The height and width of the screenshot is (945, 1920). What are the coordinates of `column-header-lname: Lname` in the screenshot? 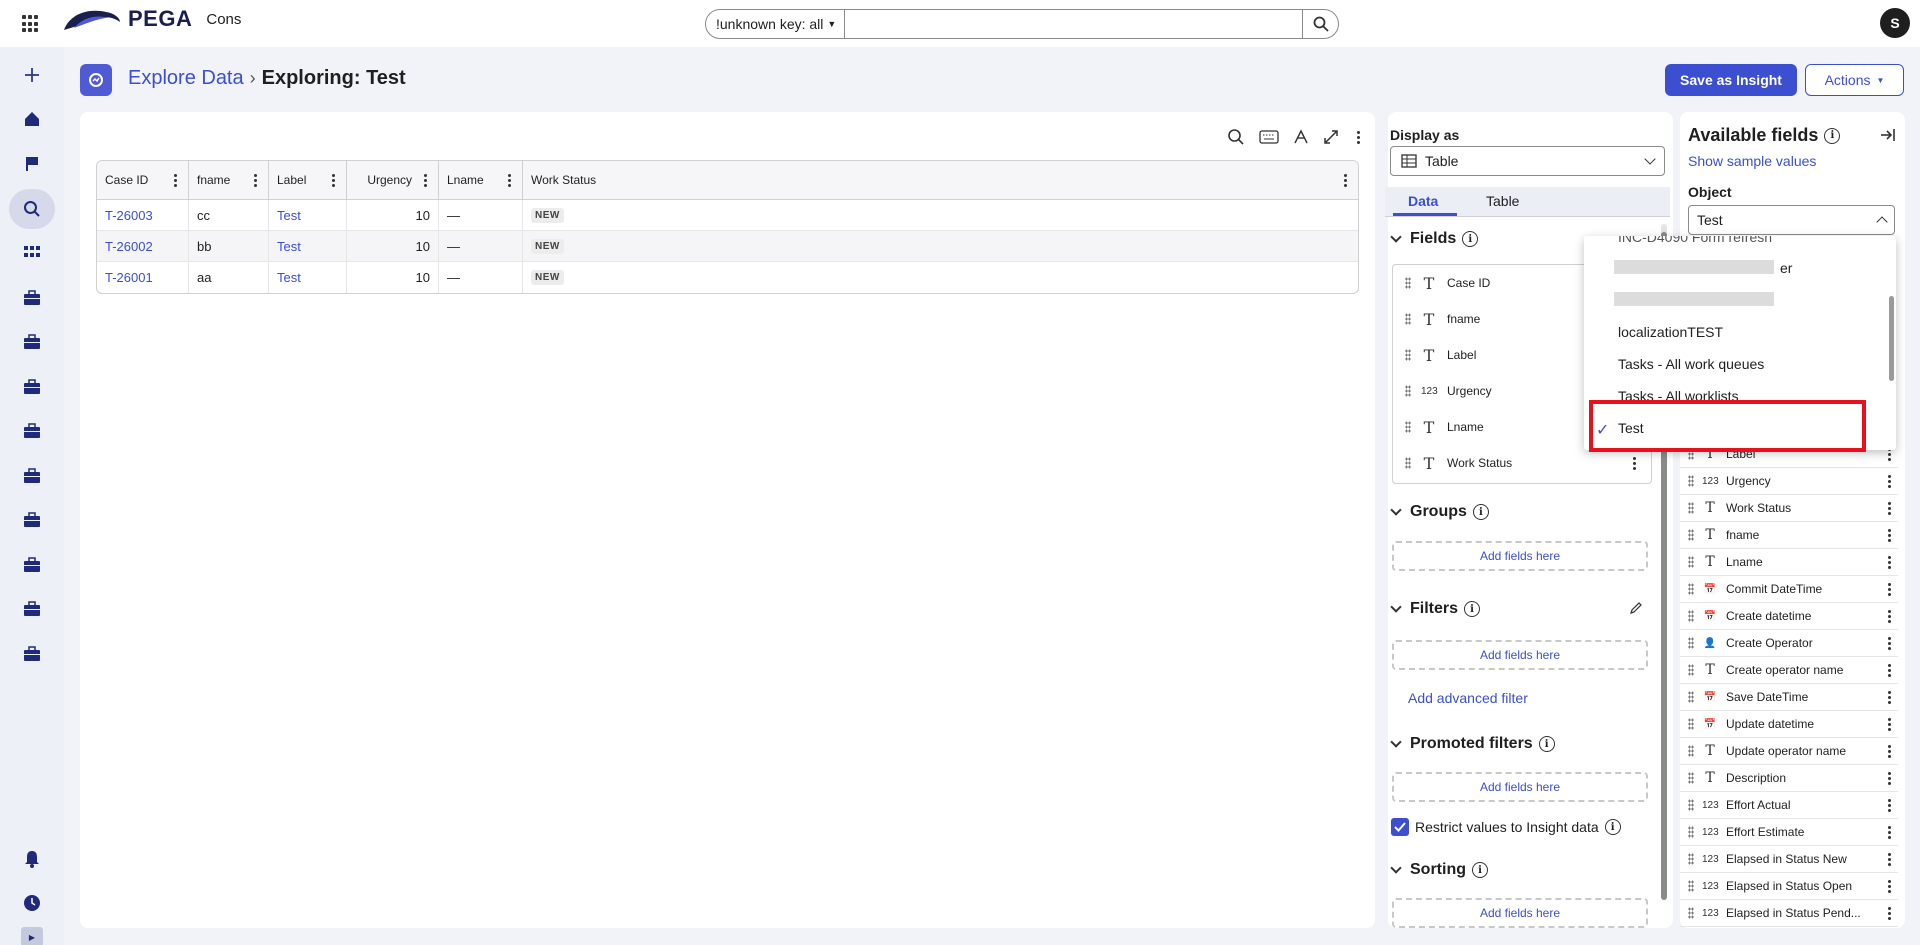 It's located at (481, 180).